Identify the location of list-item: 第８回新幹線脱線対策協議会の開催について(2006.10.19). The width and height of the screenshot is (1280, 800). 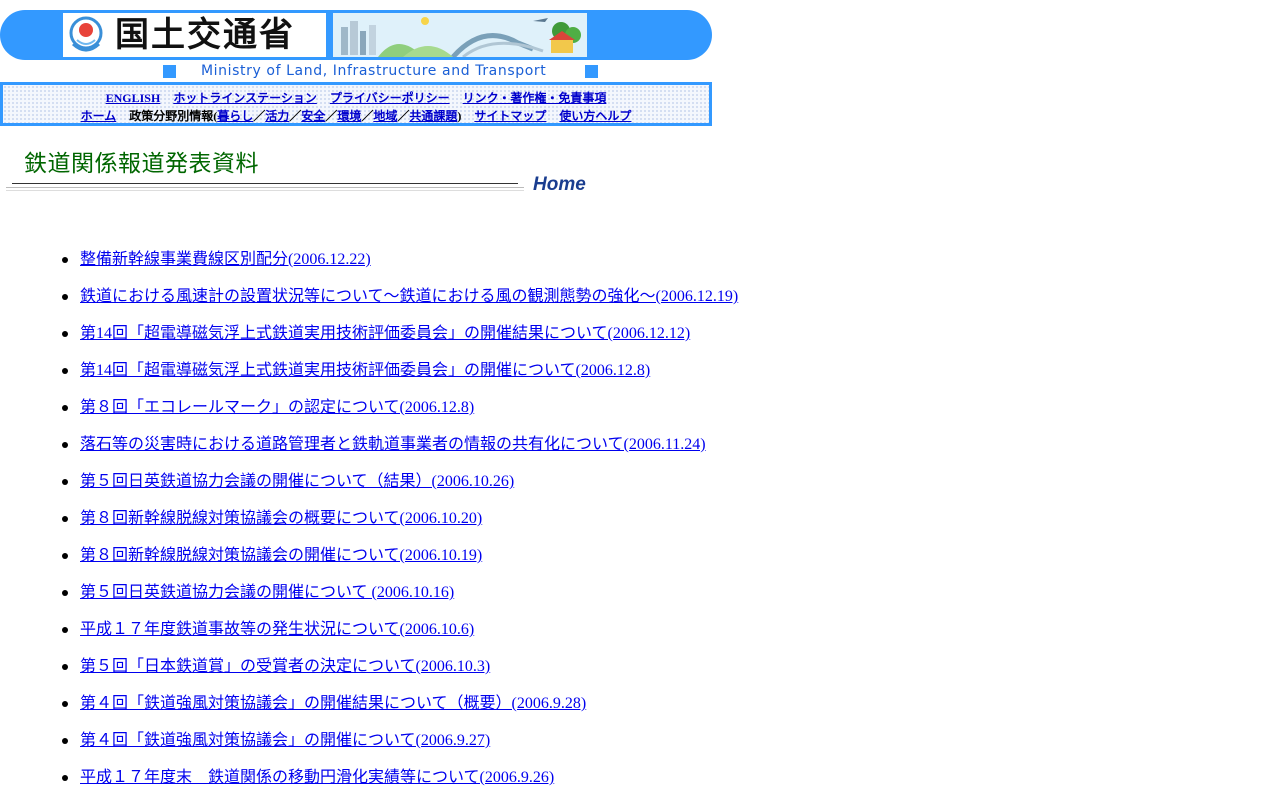
(399, 563).